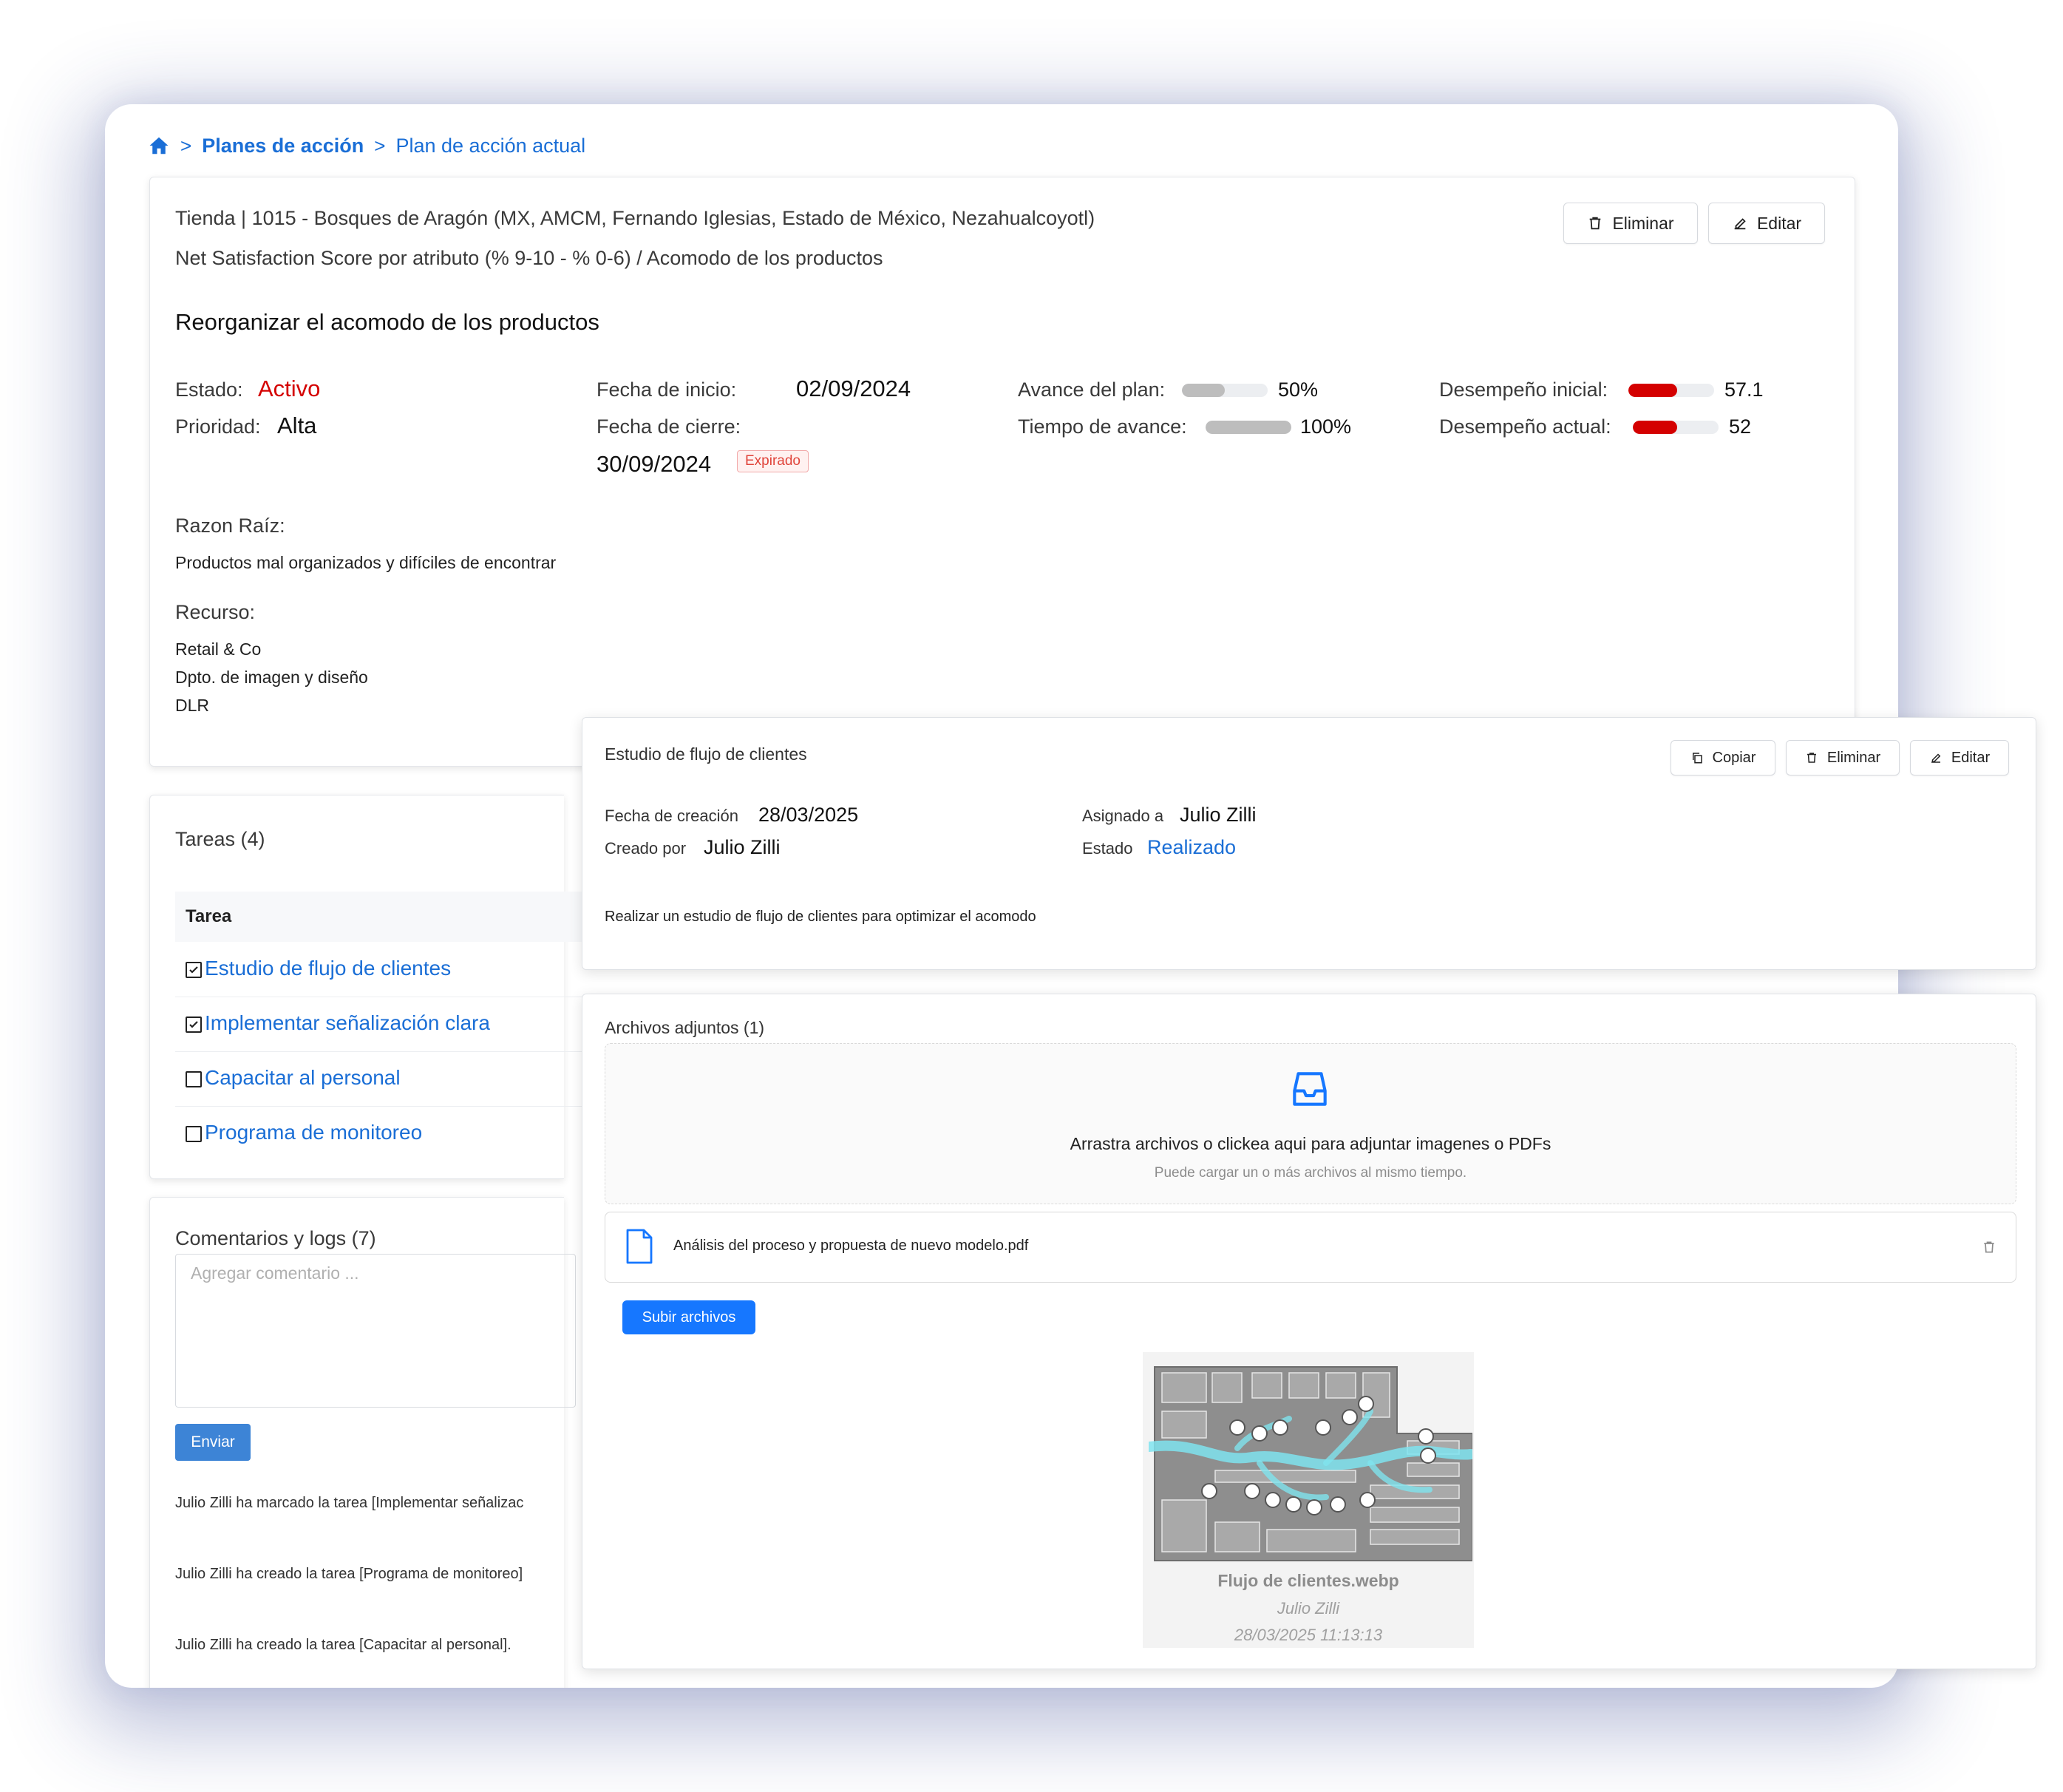 This screenshot has width=2063, height=1792. Describe the element at coordinates (1523, 390) in the screenshot. I see `desempeno-inicial-label: Desempeño inicial:` at that location.